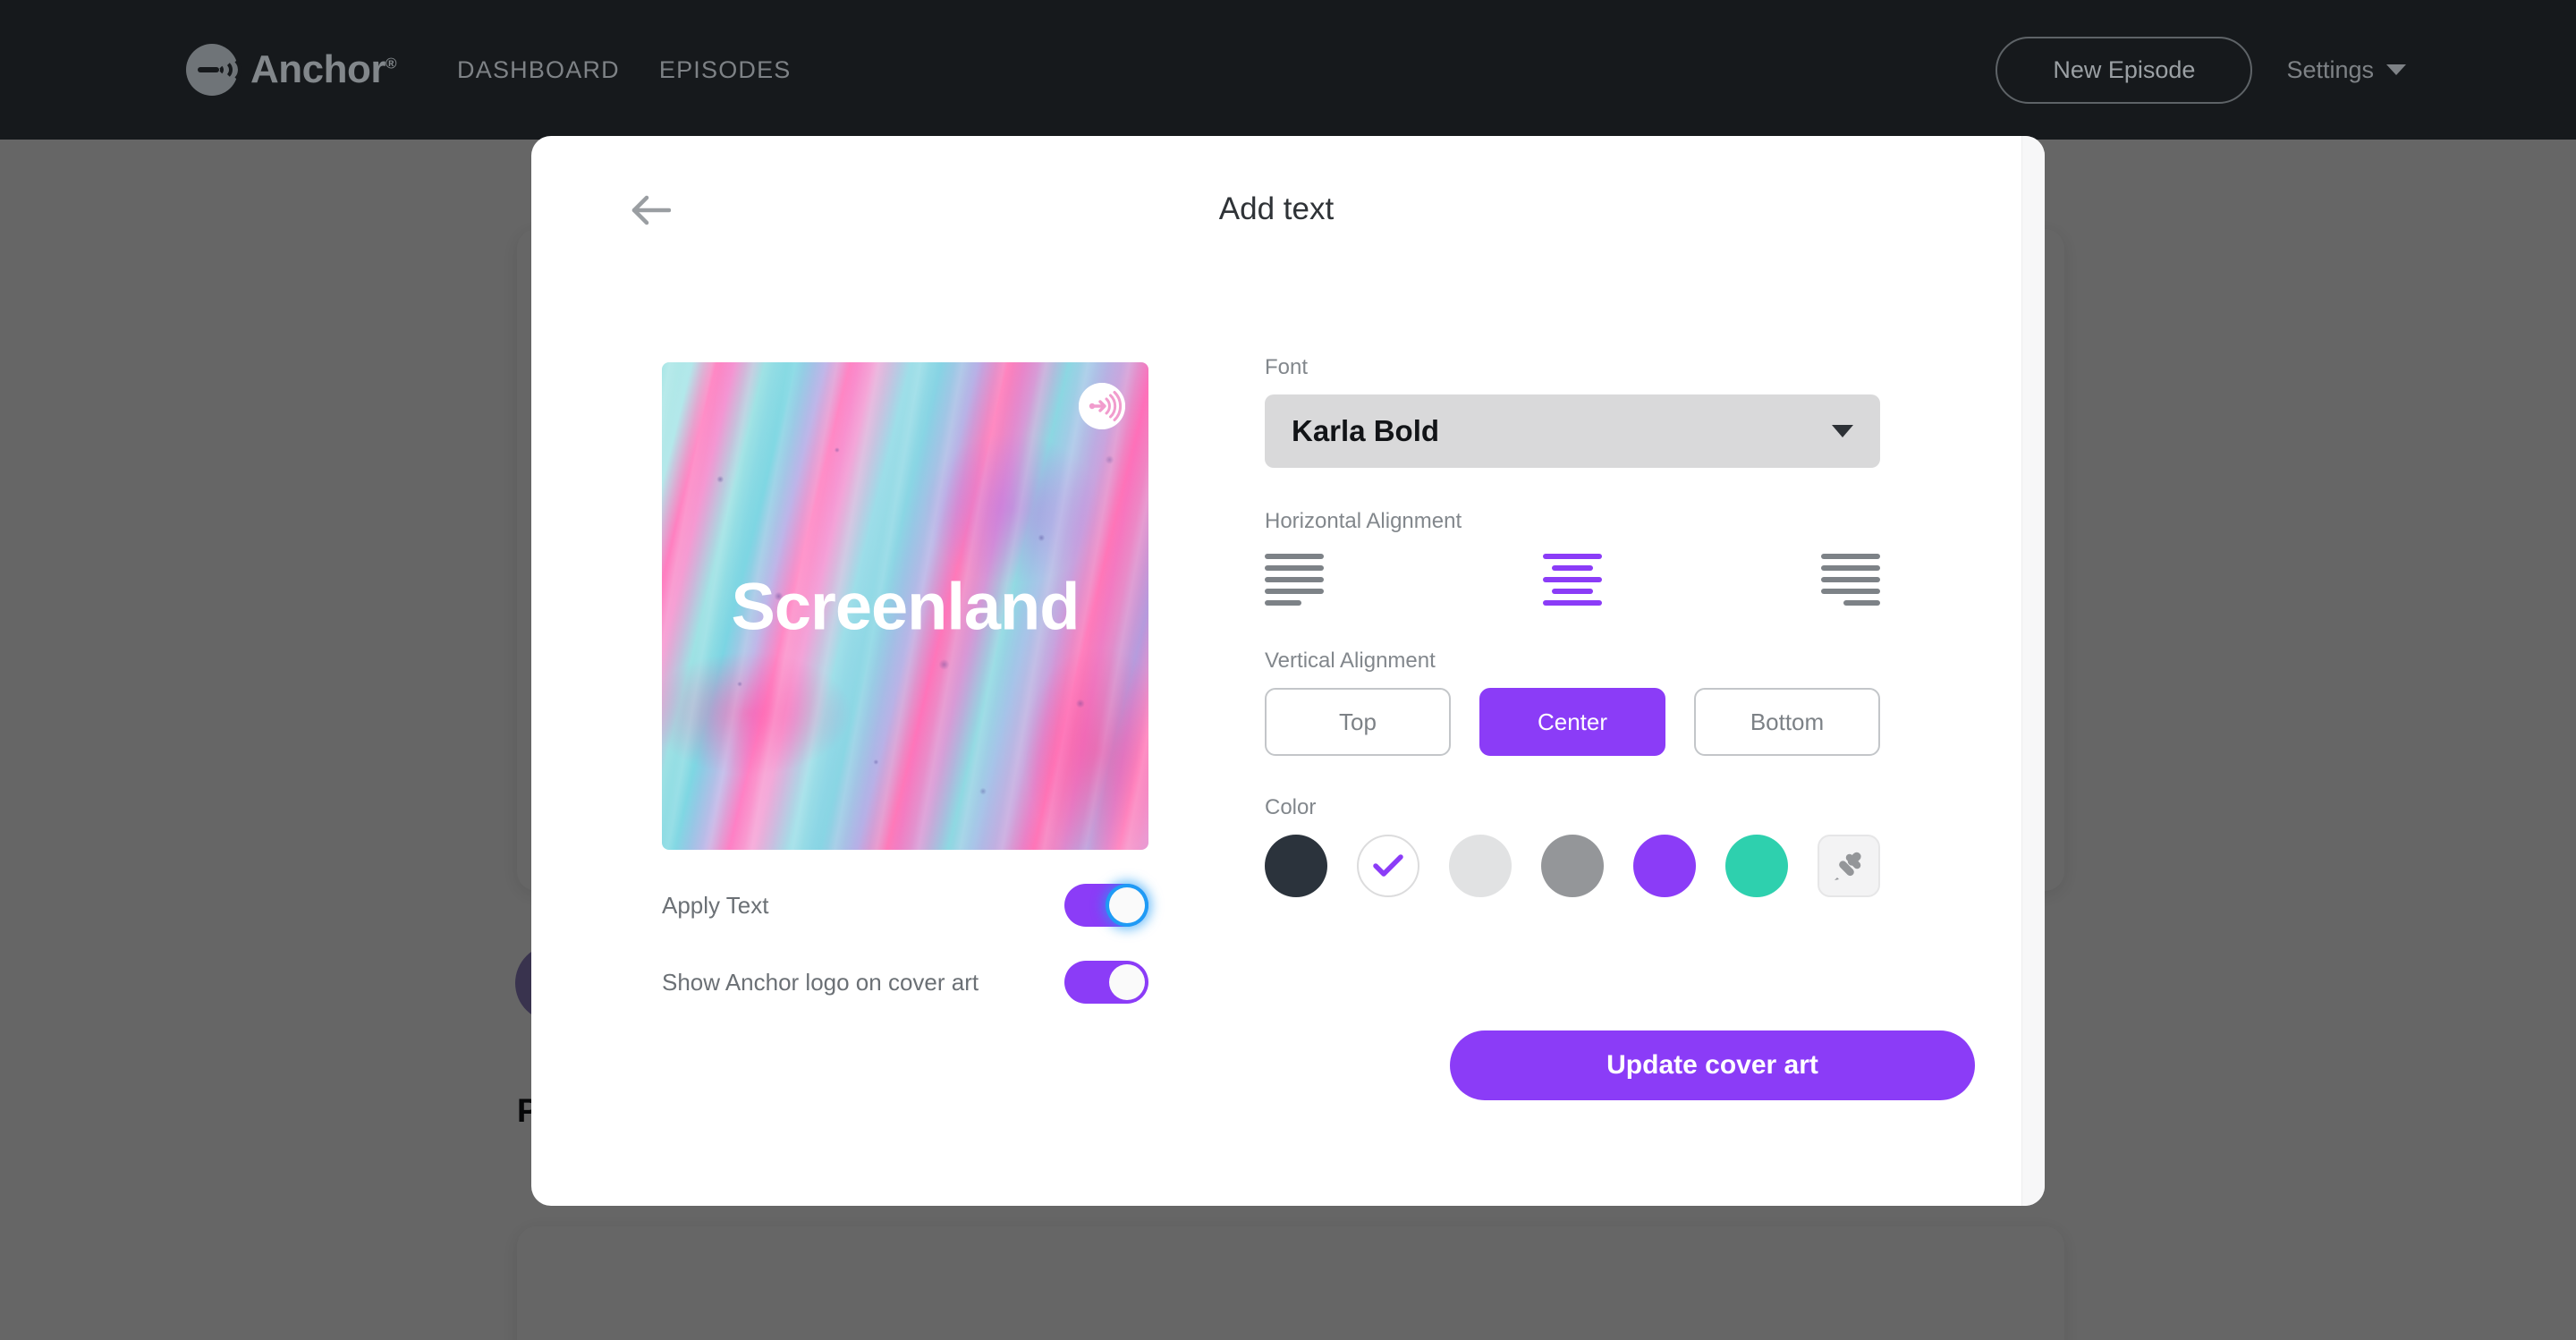  Describe the element at coordinates (1572, 431) in the screenshot. I see `font-select: Karla Bold` at that location.